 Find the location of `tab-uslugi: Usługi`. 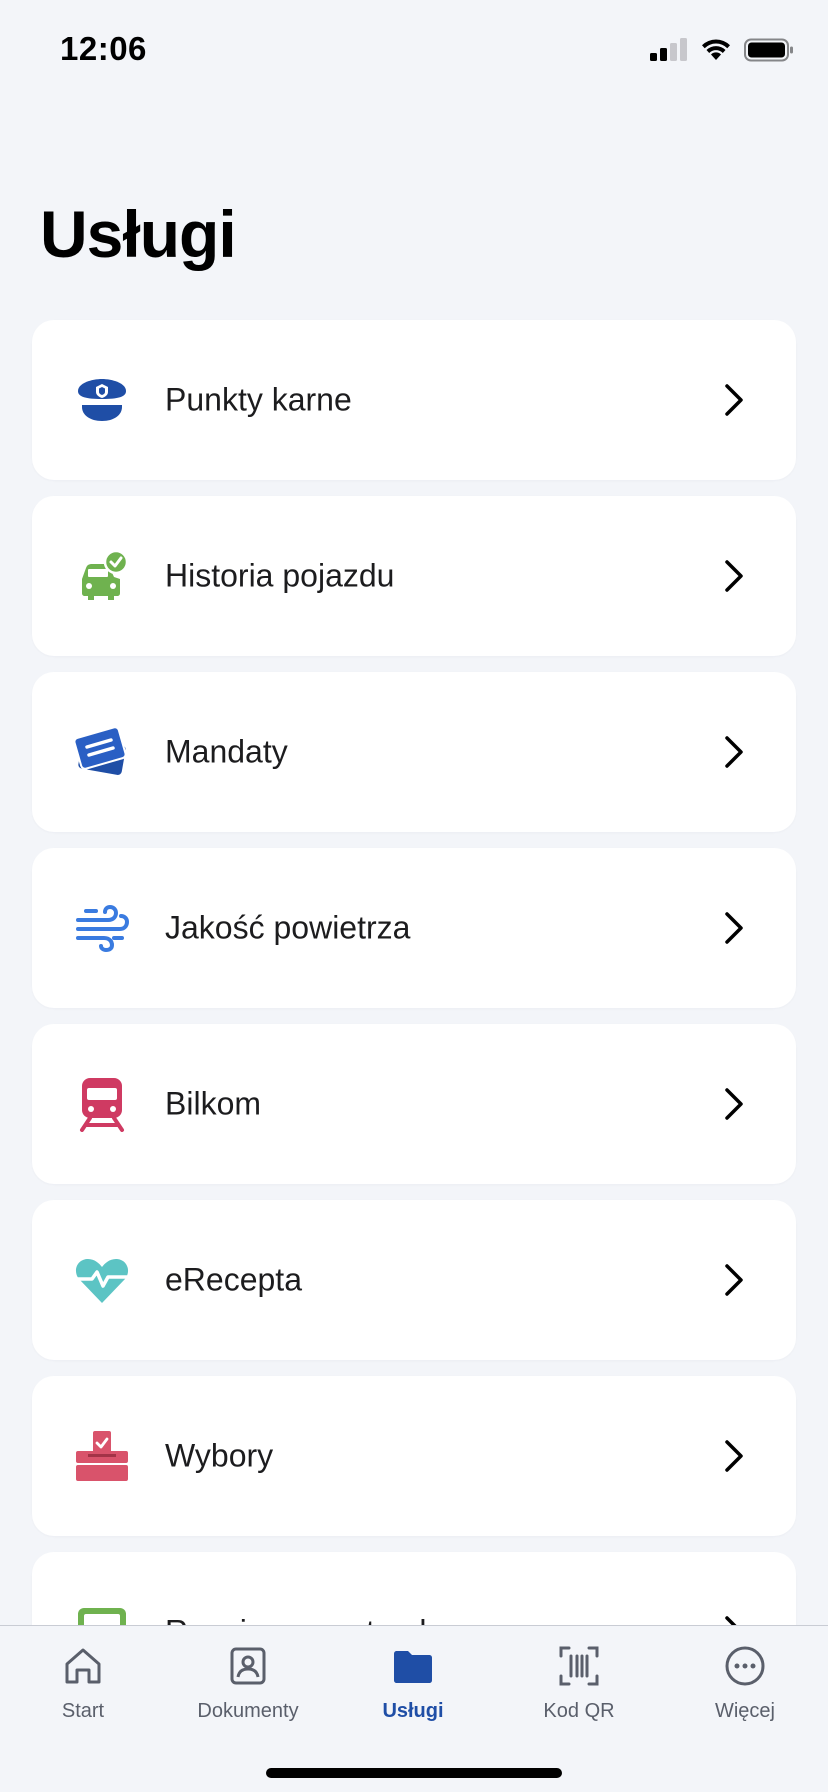

tab-uslugi: Usługi is located at coordinates (413, 1686).